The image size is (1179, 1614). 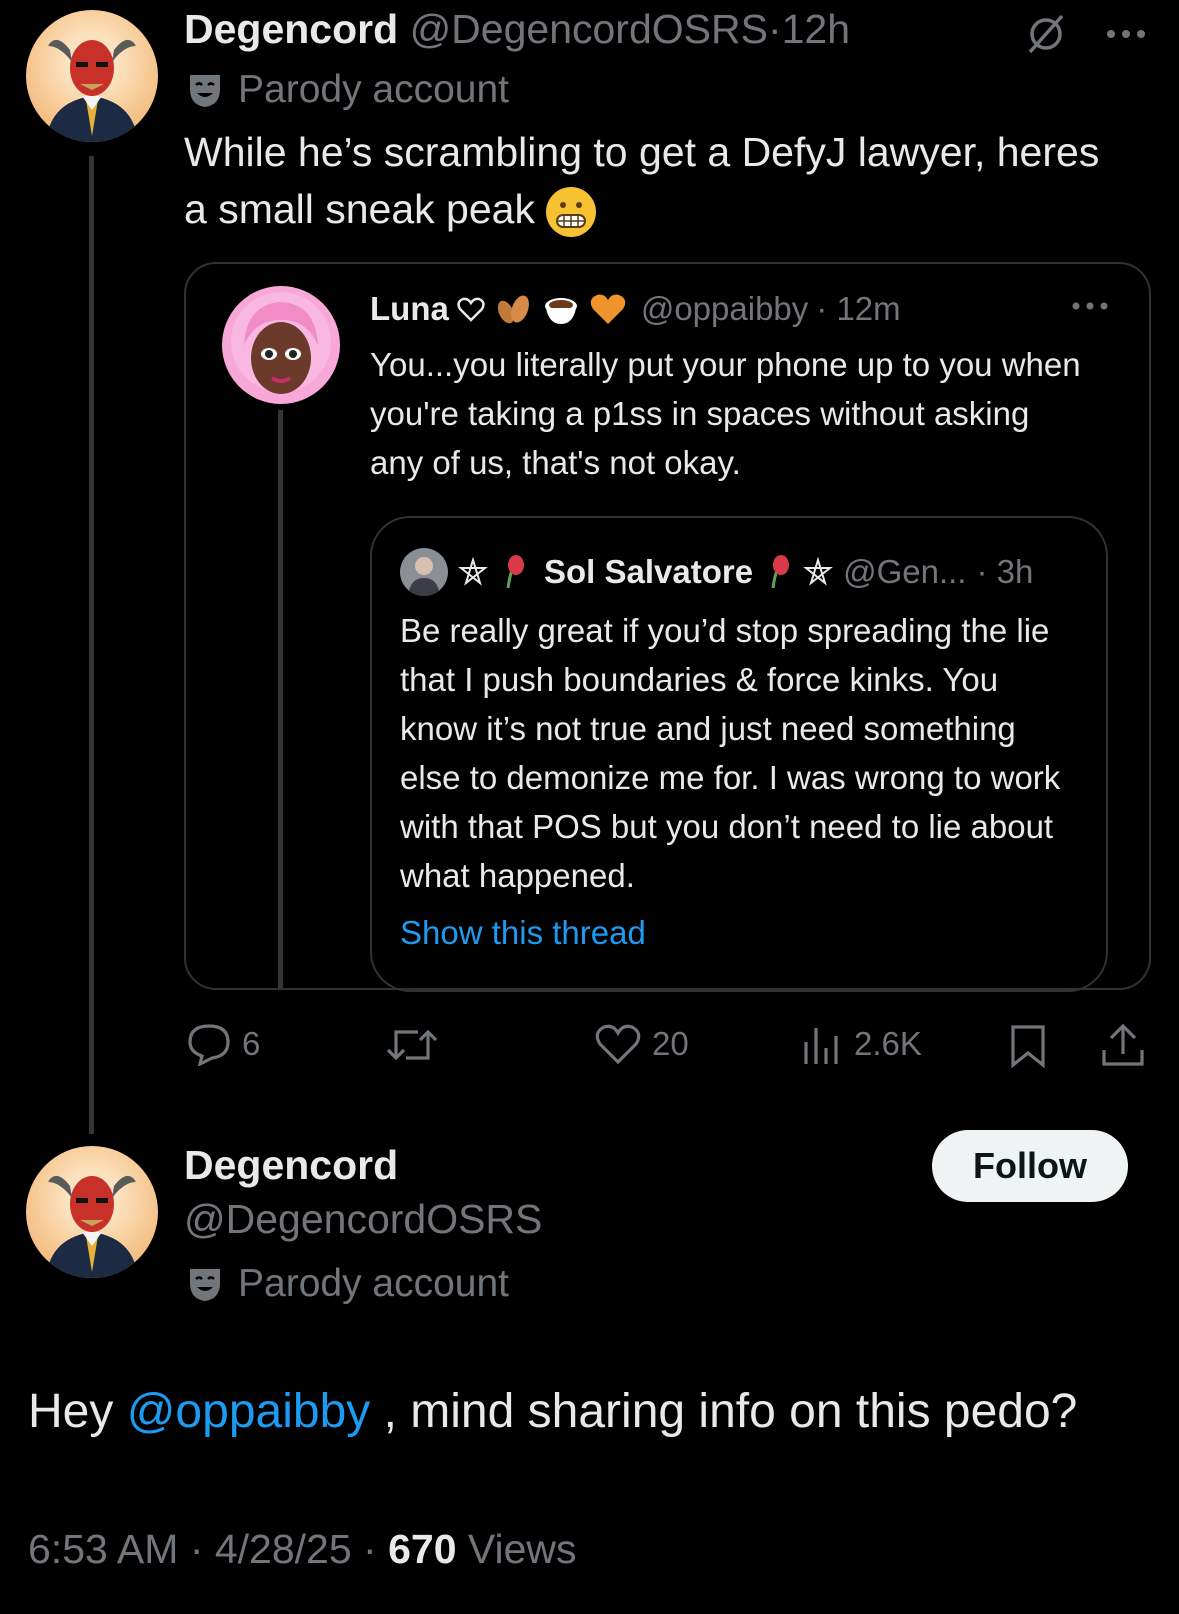 I want to click on nested-time: · 3h, so click(x=1004, y=572).